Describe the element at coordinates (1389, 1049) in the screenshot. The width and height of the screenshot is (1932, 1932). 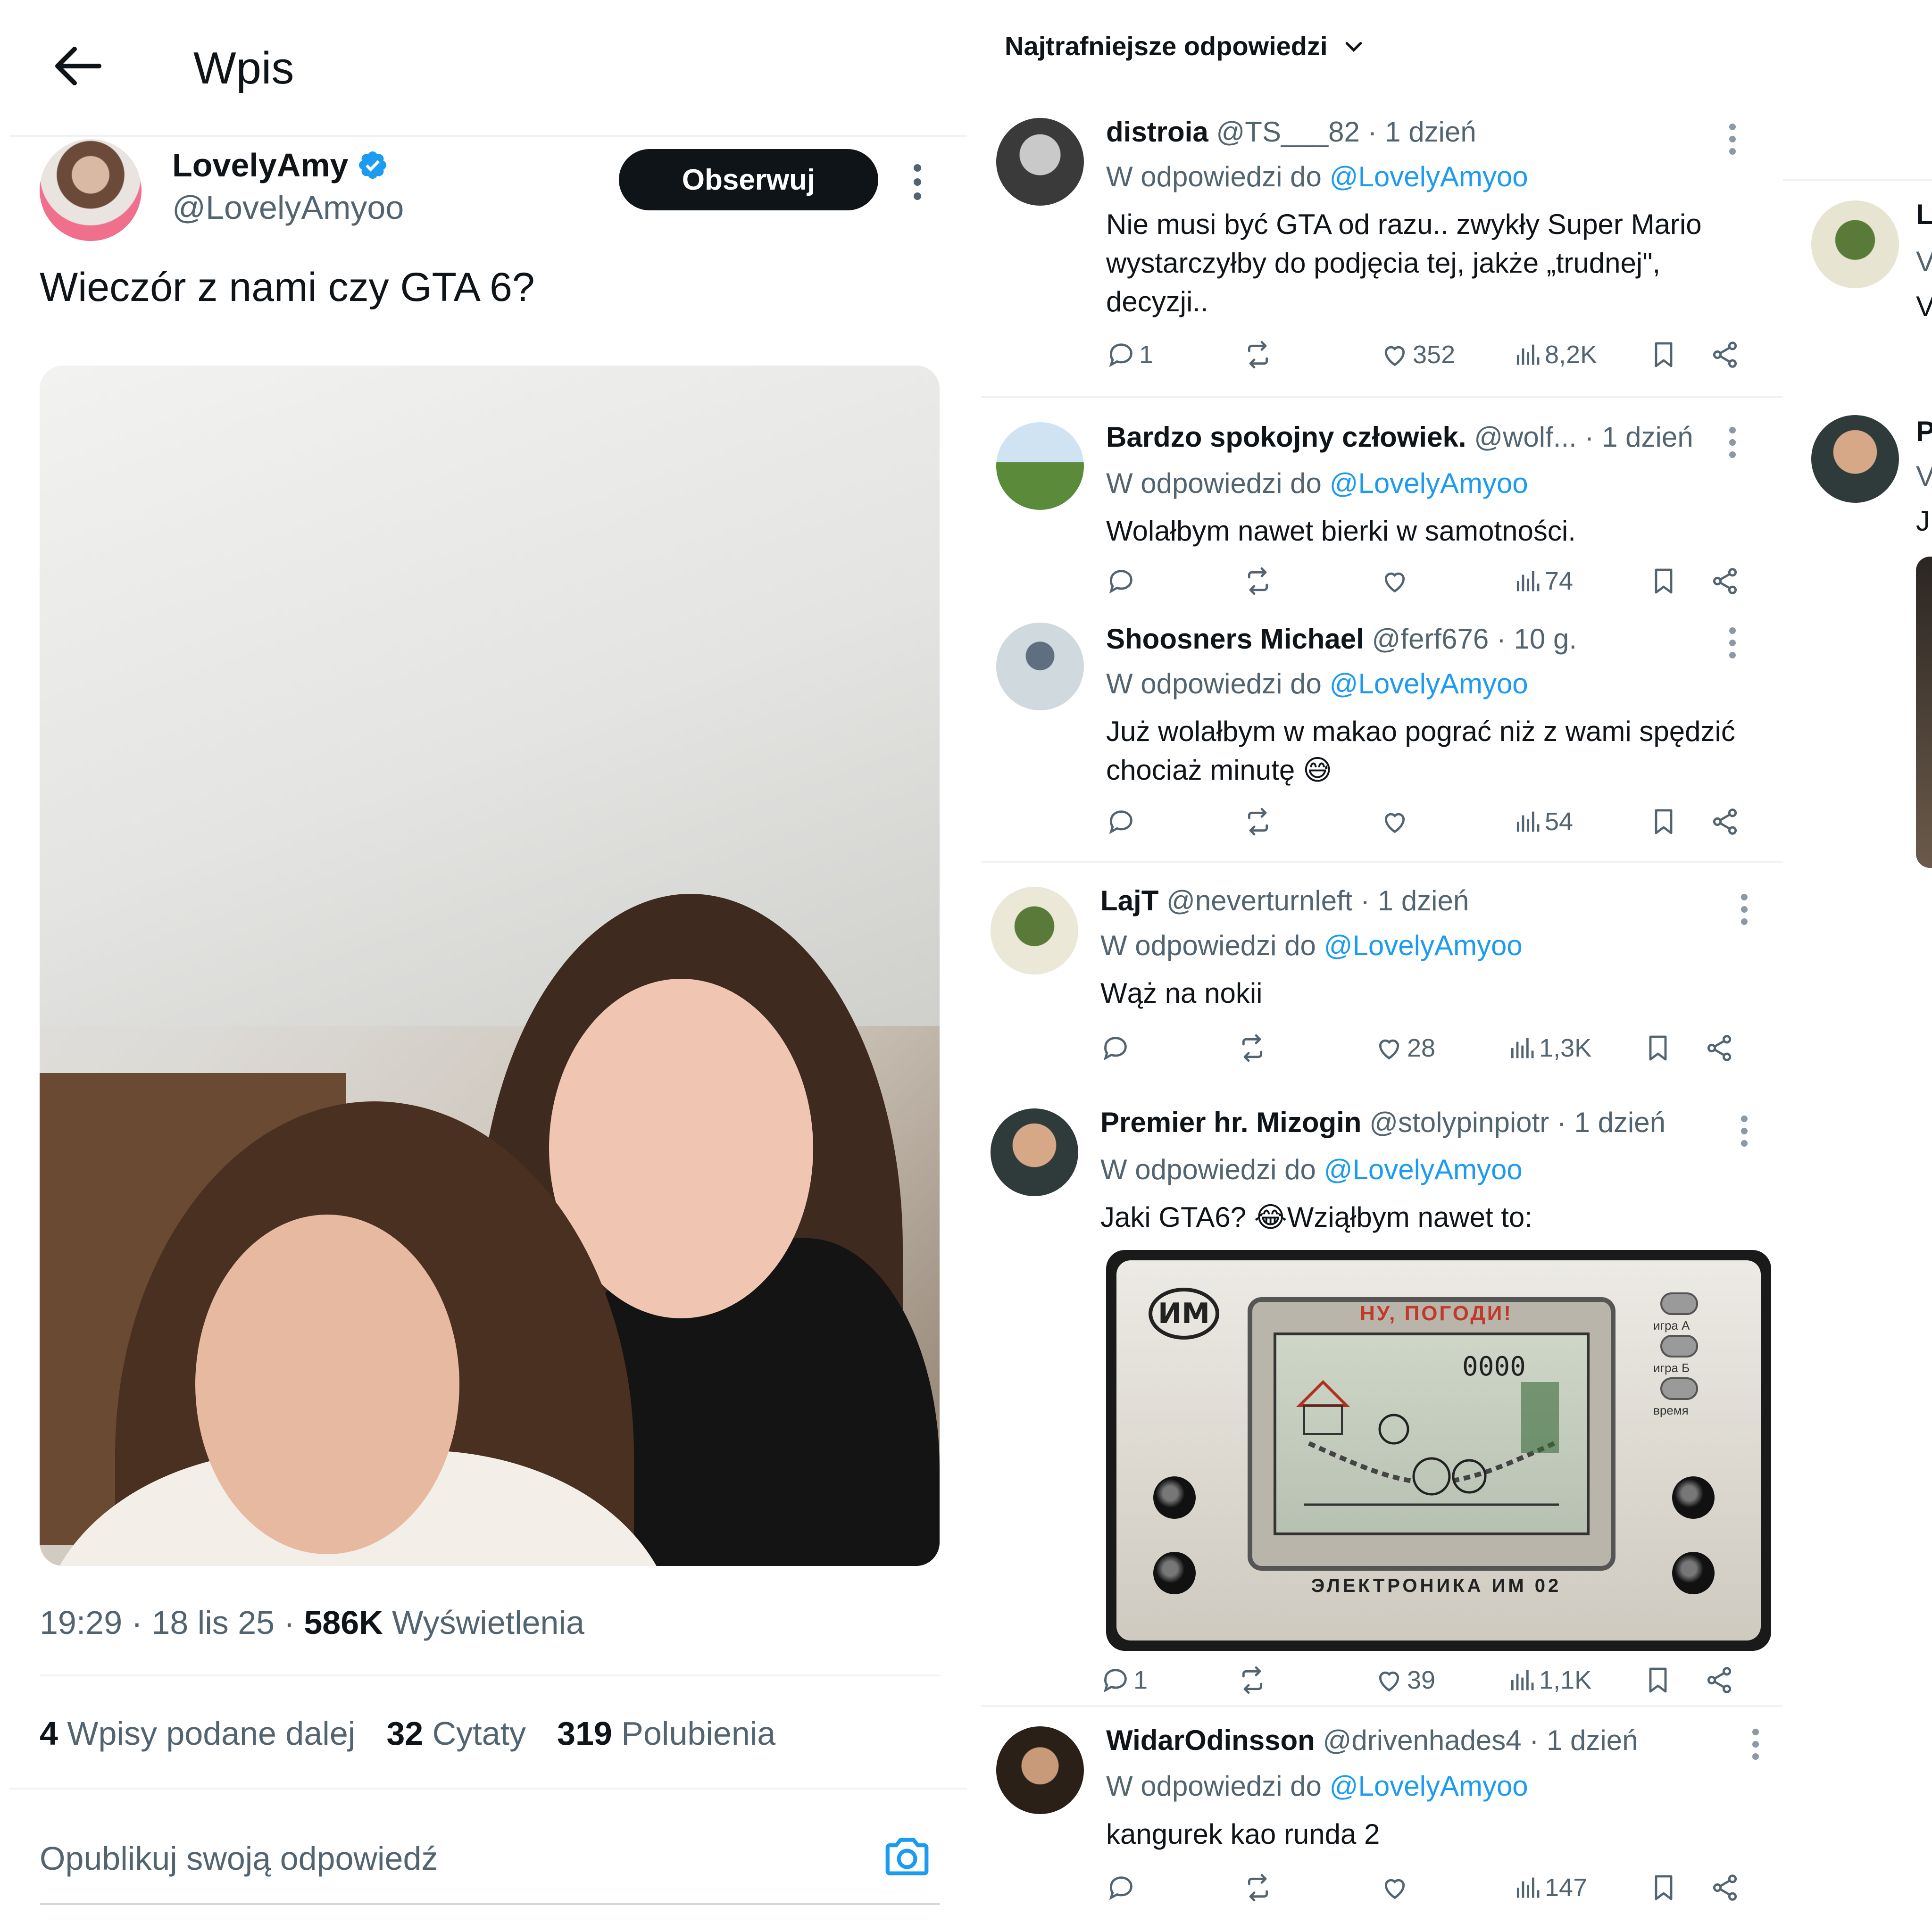
I see `like-icon` at that location.